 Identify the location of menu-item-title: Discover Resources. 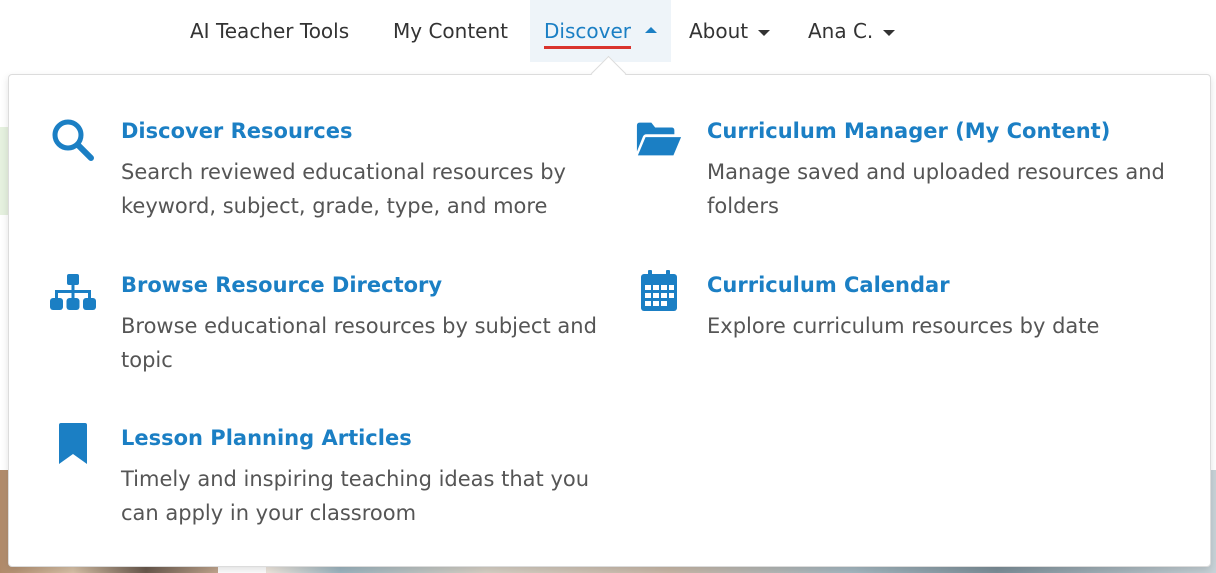
(237, 131).